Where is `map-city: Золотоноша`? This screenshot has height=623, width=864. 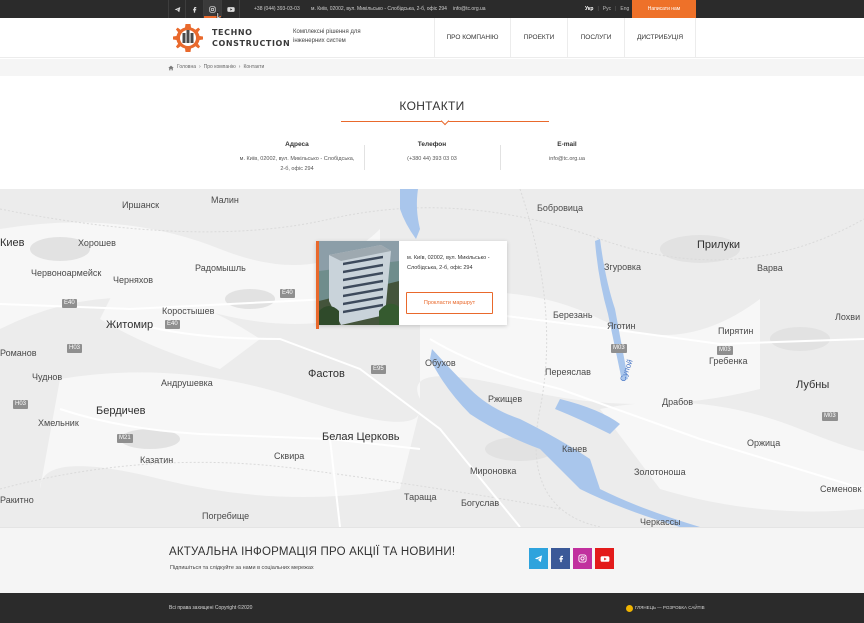 map-city: Золотоноша is located at coordinates (660, 472).